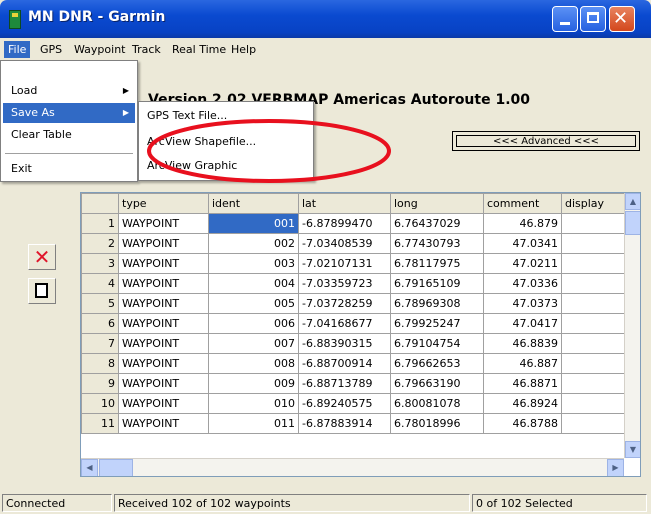 Image resolution: width=651 pixels, height=514 pixels. What do you see at coordinates (437, 243) in the screenshot?
I see `long-cell: 6.77430793` at bounding box center [437, 243].